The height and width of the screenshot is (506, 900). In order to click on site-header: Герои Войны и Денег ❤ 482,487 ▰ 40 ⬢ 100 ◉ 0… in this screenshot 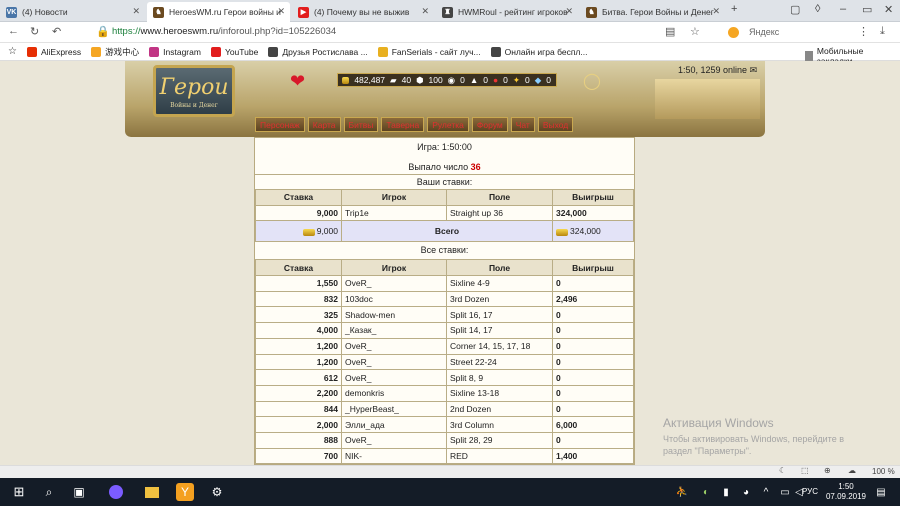, I will do `click(445, 99)`.